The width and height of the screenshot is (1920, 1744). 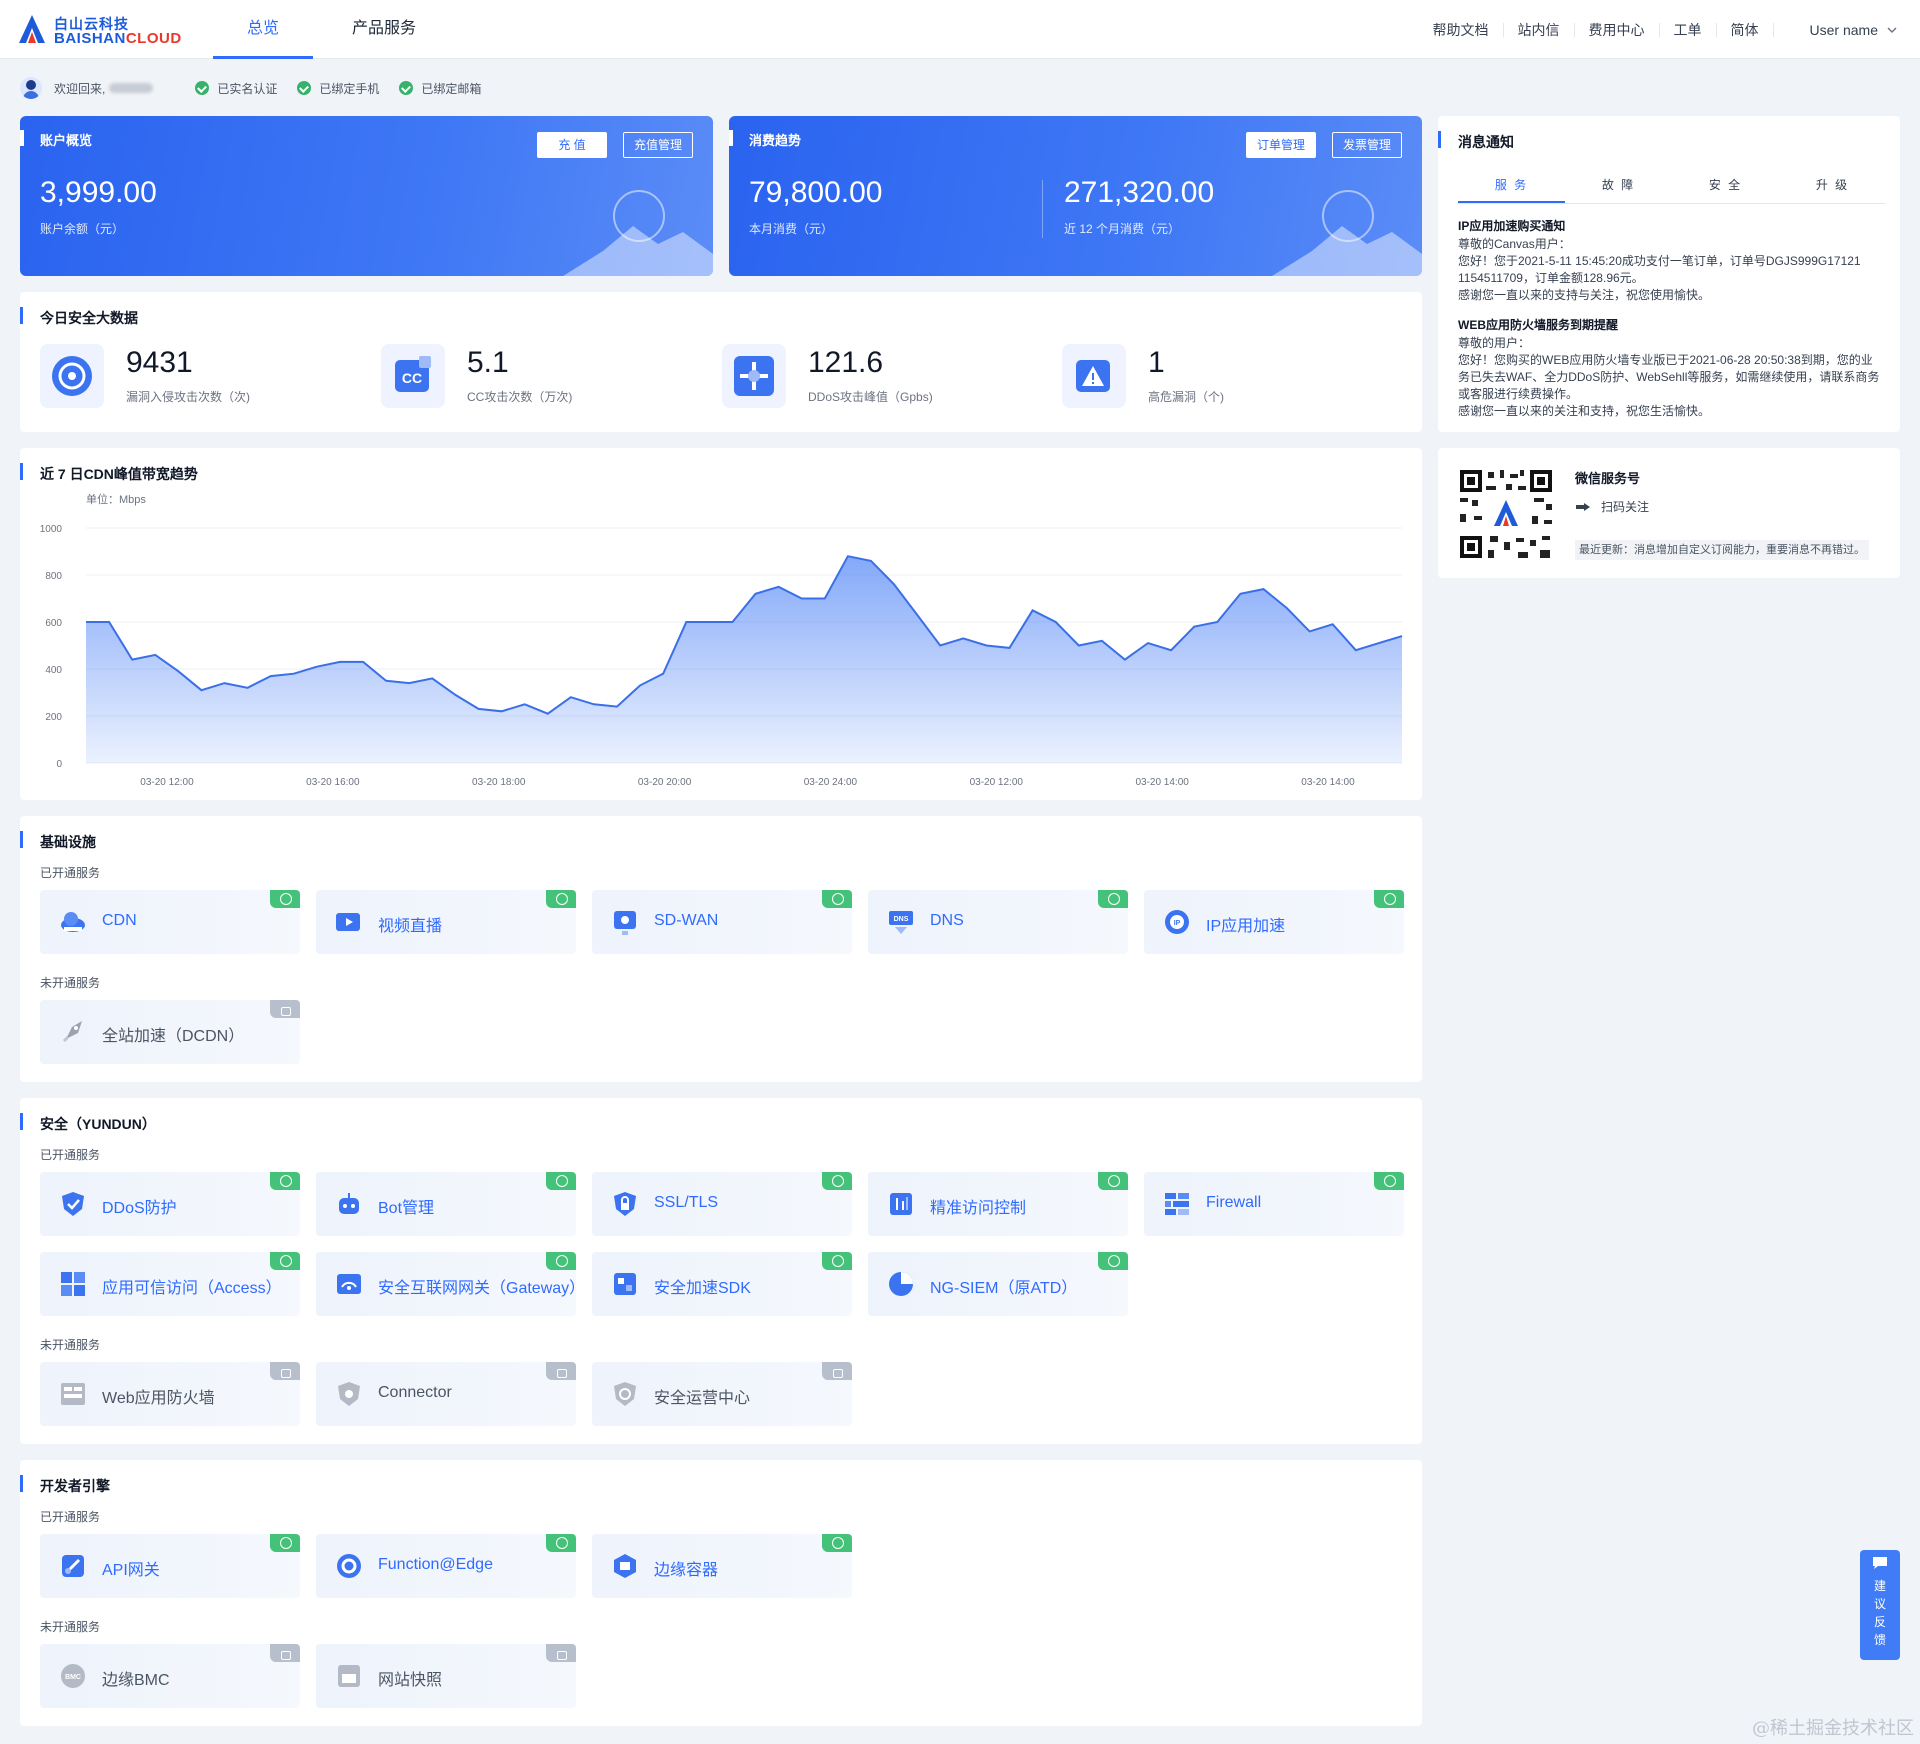 What do you see at coordinates (446, 1566) in the screenshot?
I see `service-tile: Function@Edge` at bounding box center [446, 1566].